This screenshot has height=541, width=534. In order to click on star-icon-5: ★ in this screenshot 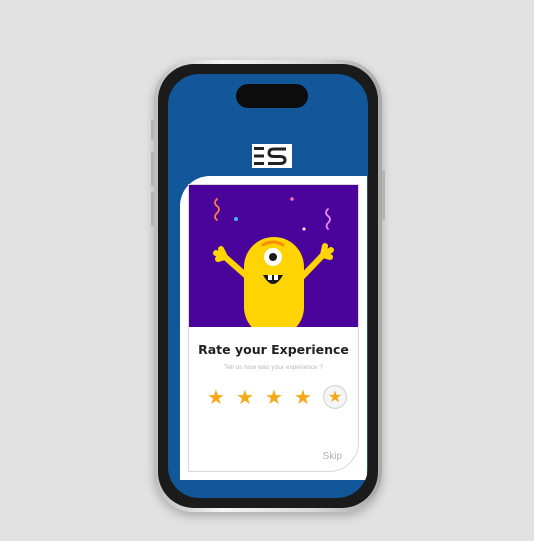, I will do `click(335, 397)`.